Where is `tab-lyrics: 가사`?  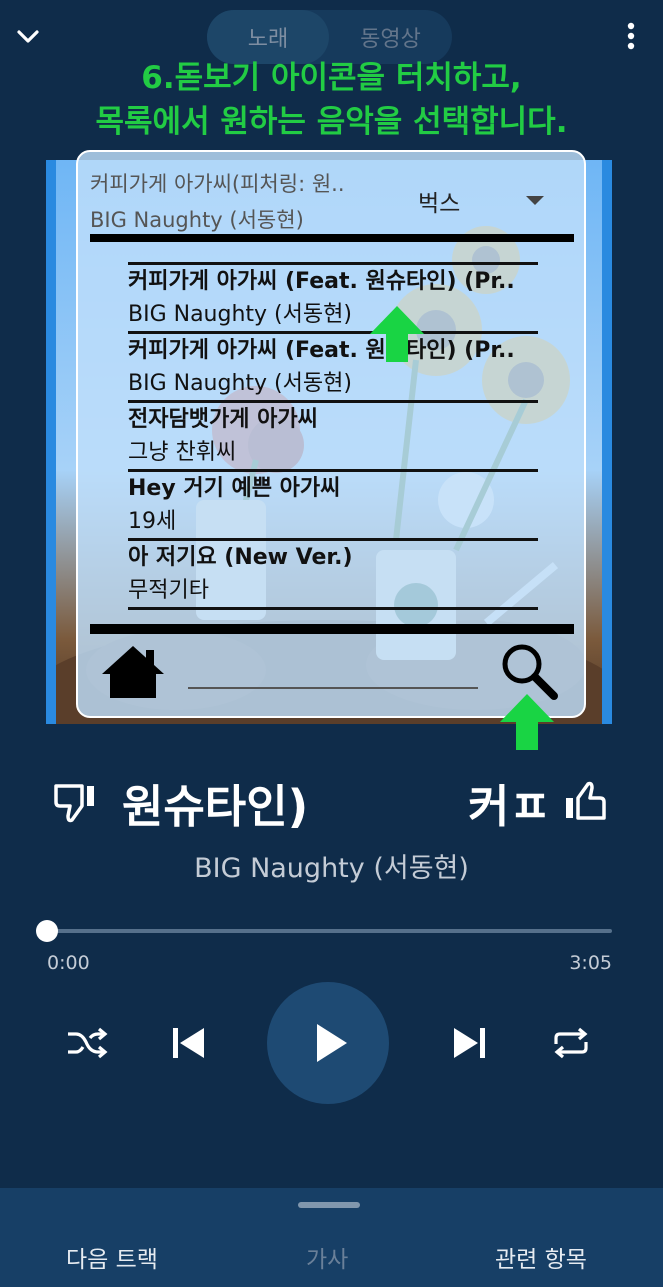
tab-lyrics: 가사 is located at coordinates (327, 1257).